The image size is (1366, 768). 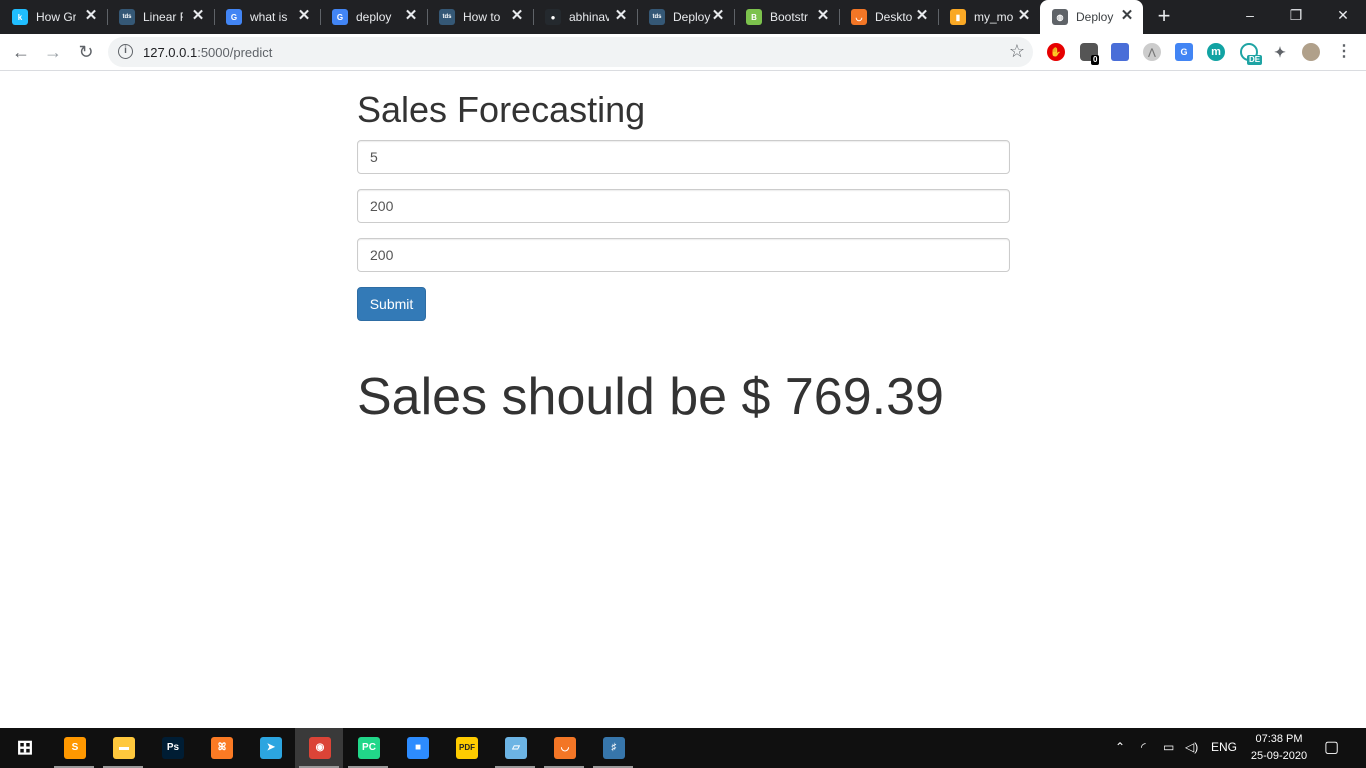 I want to click on taskbar-app-xampp: ꕤ, so click(x=221, y=748).